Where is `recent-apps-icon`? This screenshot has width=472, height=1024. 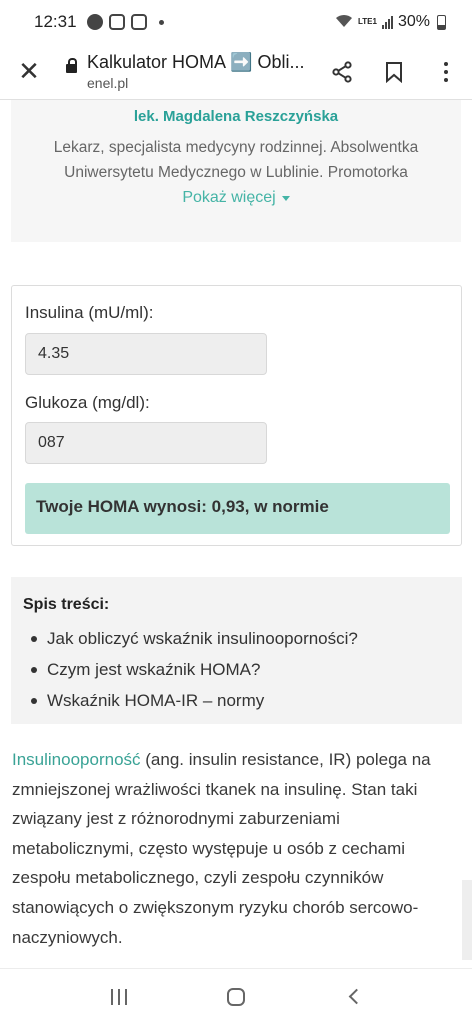
recent-apps-icon is located at coordinates (118, 996).